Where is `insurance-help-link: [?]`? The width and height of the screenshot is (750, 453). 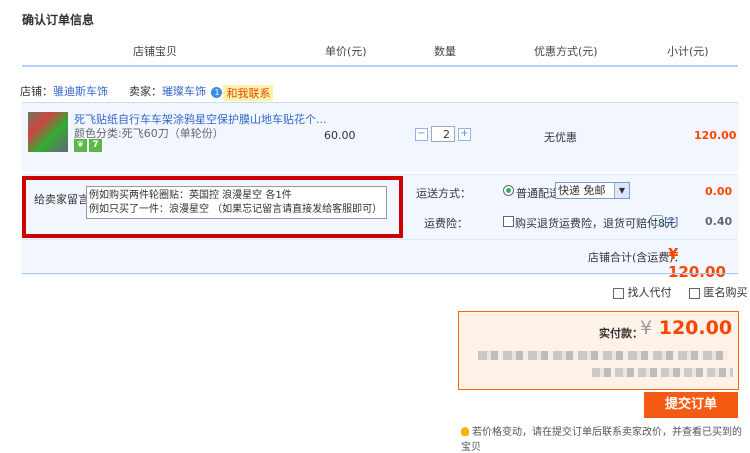
insurance-help-link: [?] is located at coordinates (671, 221).